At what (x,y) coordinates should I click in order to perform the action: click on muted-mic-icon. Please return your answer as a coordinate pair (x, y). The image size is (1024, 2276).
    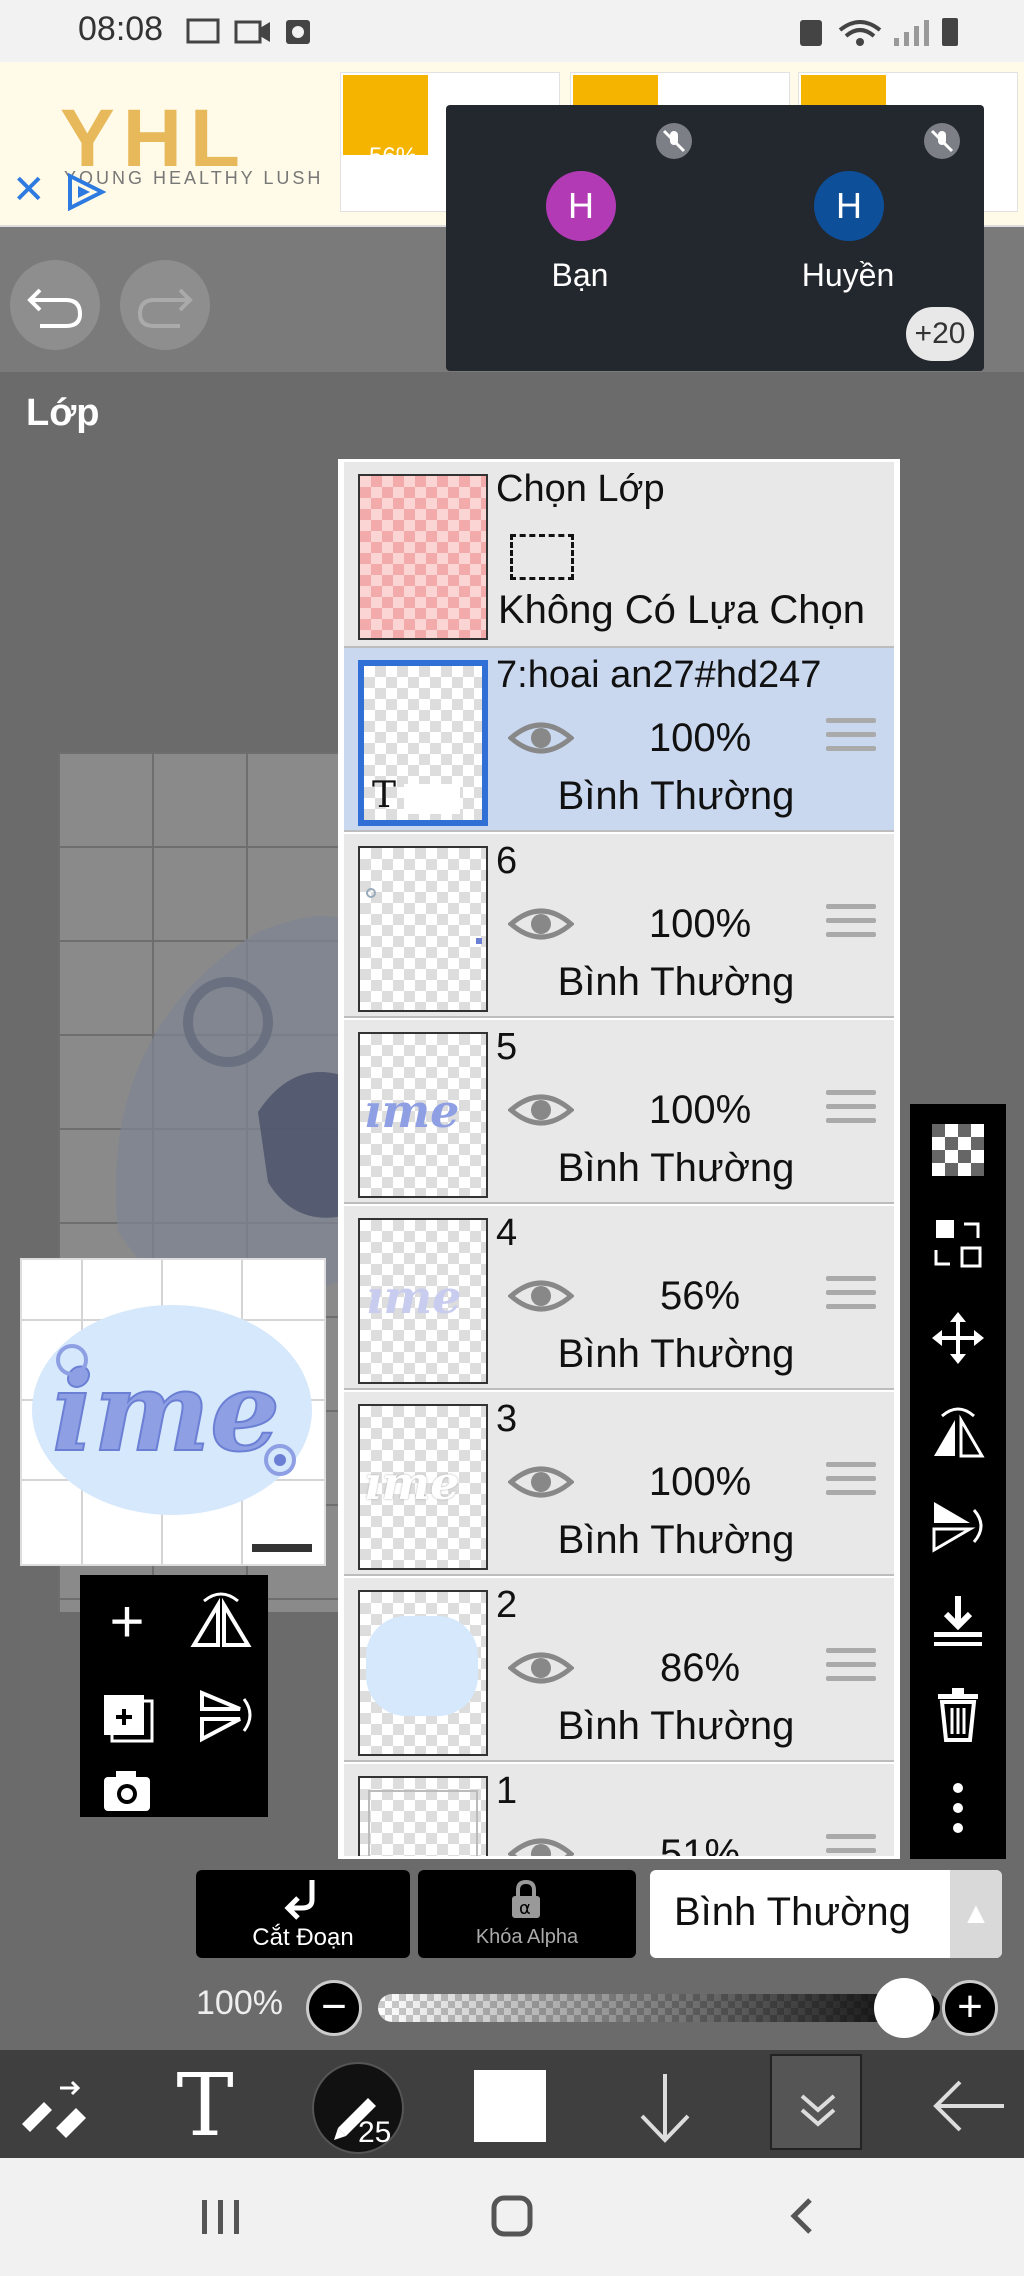
    Looking at the image, I should click on (674, 141).